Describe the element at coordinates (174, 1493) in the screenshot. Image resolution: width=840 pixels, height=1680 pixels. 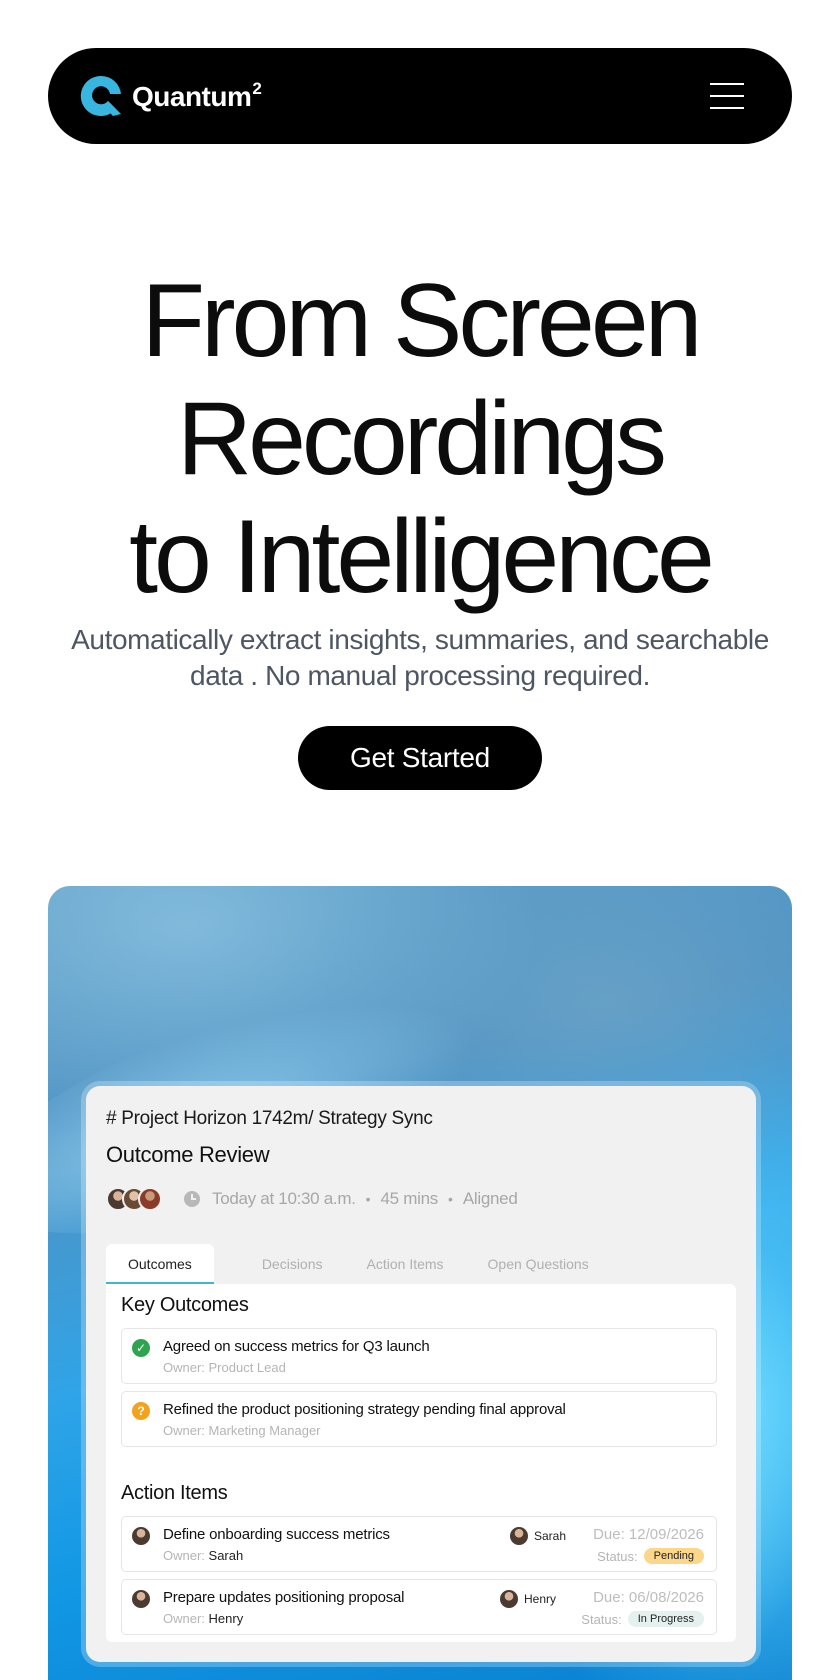
I see `action-items-title: Action Items` at that location.